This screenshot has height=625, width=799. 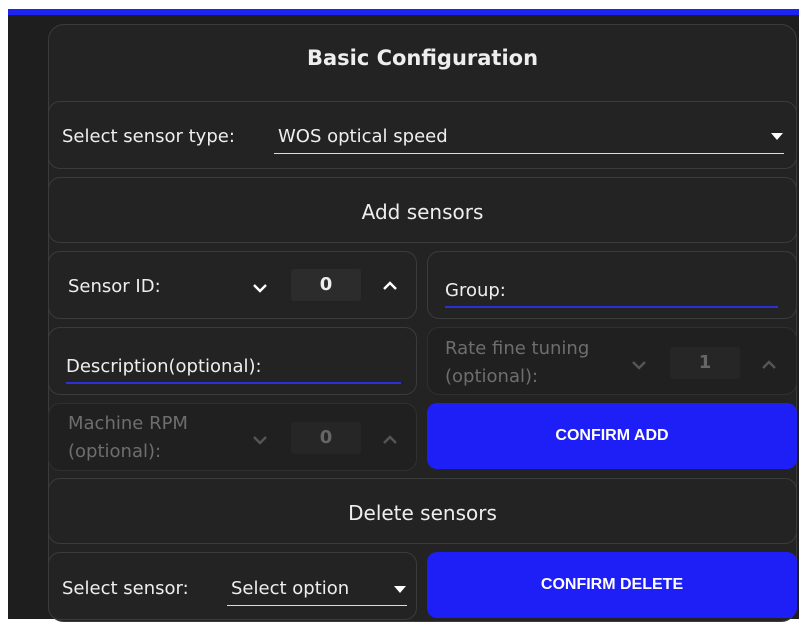 What do you see at coordinates (148, 136) in the screenshot?
I see `sensor-type-label: Select sensor type:` at bounding box center [148, 136].